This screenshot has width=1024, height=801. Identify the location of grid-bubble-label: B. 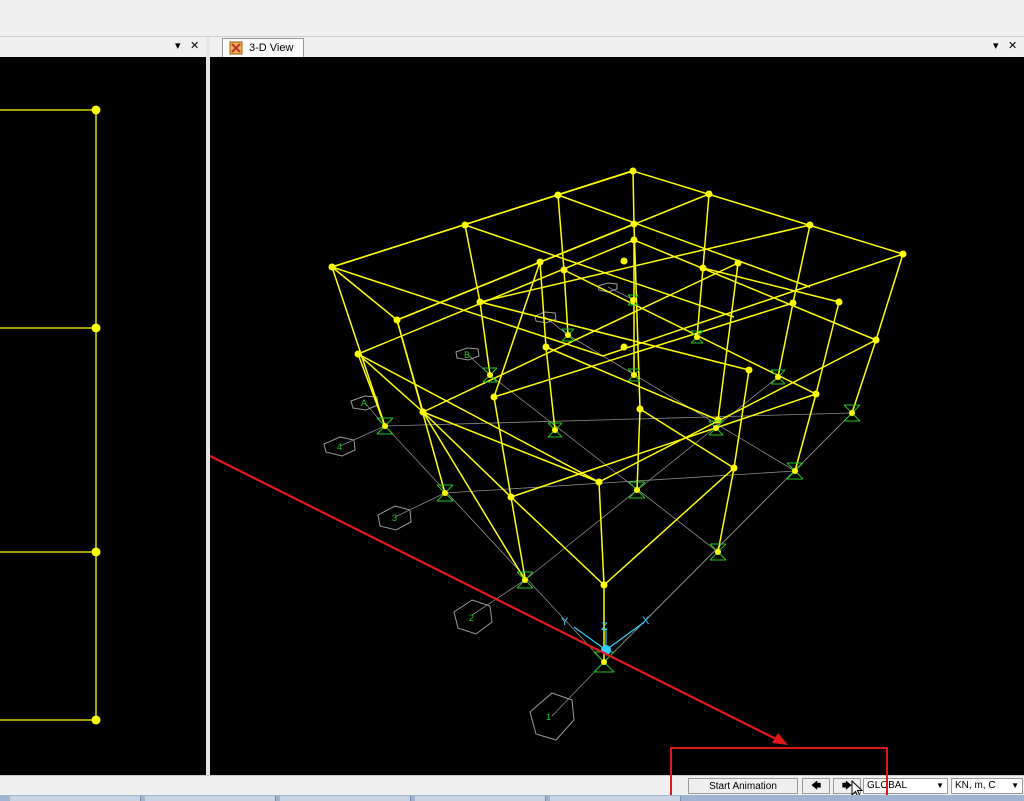
(467, 355).